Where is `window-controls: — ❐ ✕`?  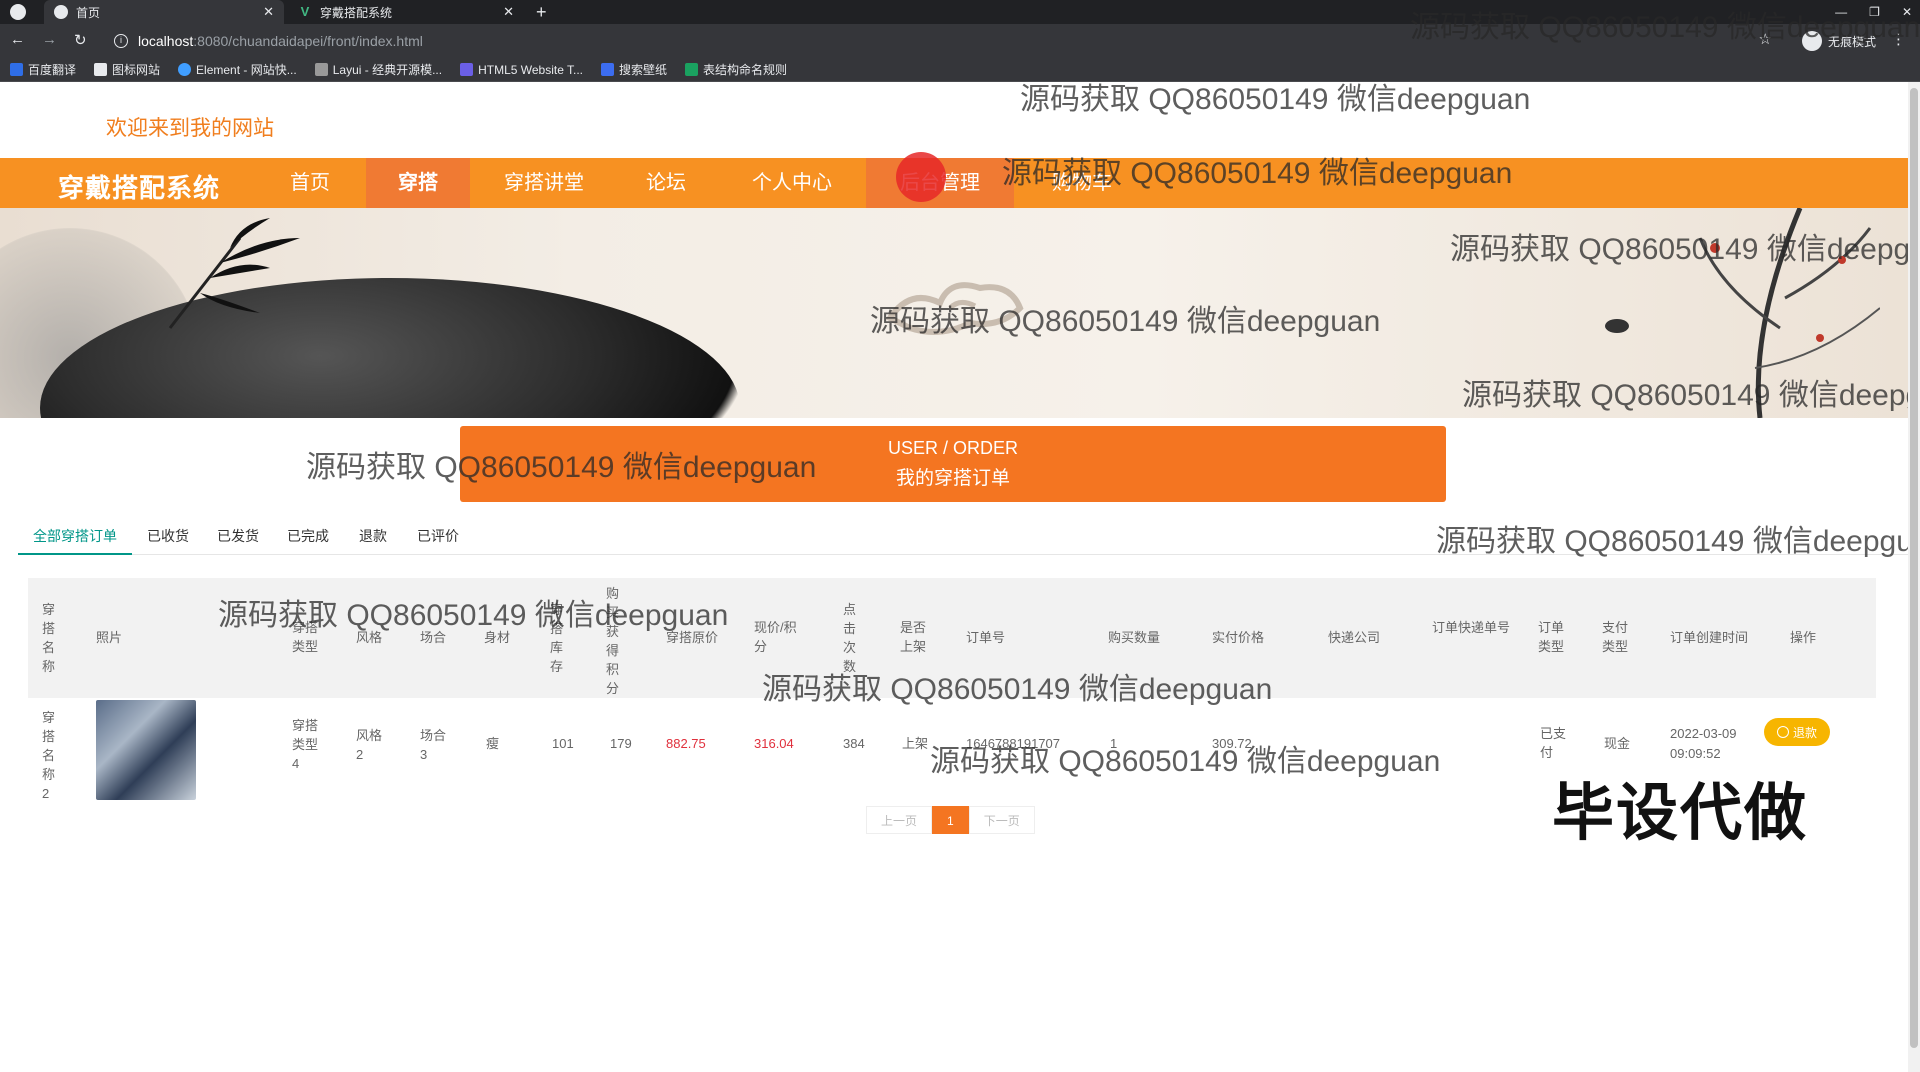 window-controls: — ❐ ✕ is located at coordinates (1873, 12).